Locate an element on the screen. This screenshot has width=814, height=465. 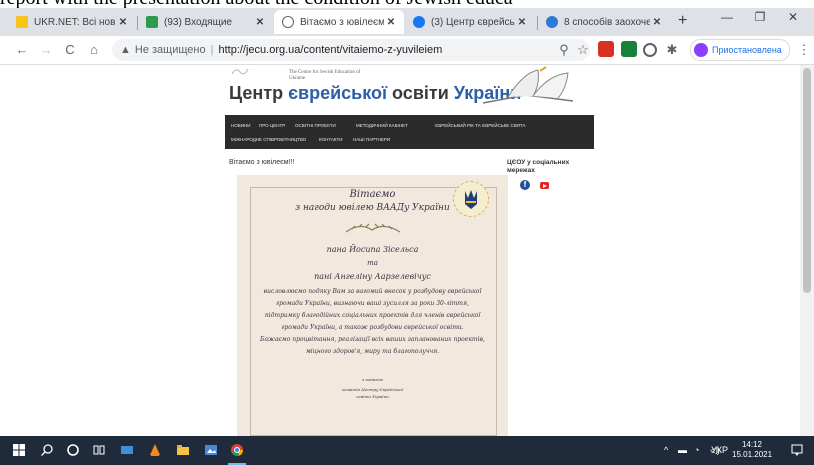
tab-title: (3) Центр єврейської is located at coordinates (473, 22).